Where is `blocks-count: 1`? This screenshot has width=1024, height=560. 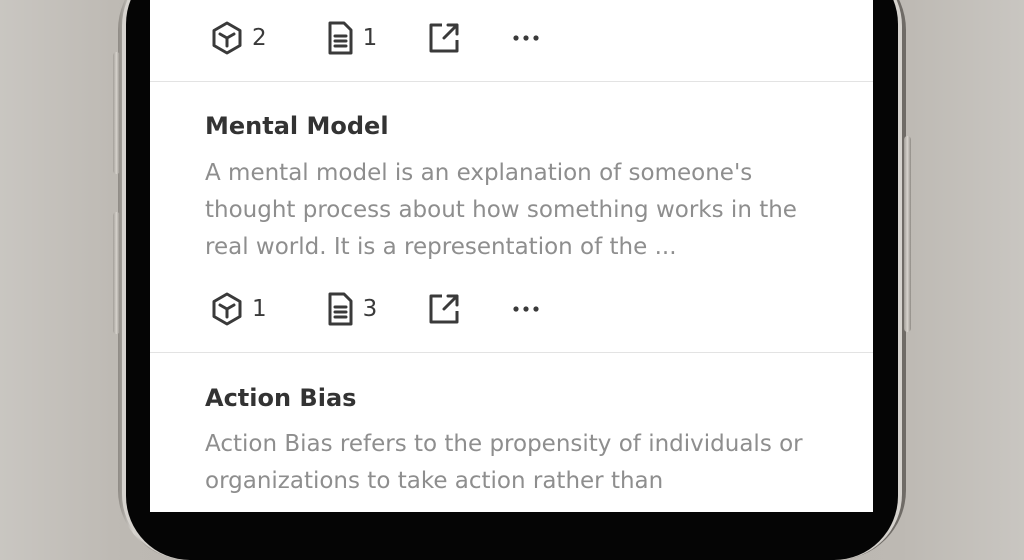
blocks-count: 1 is located at coordinates (259, 309).